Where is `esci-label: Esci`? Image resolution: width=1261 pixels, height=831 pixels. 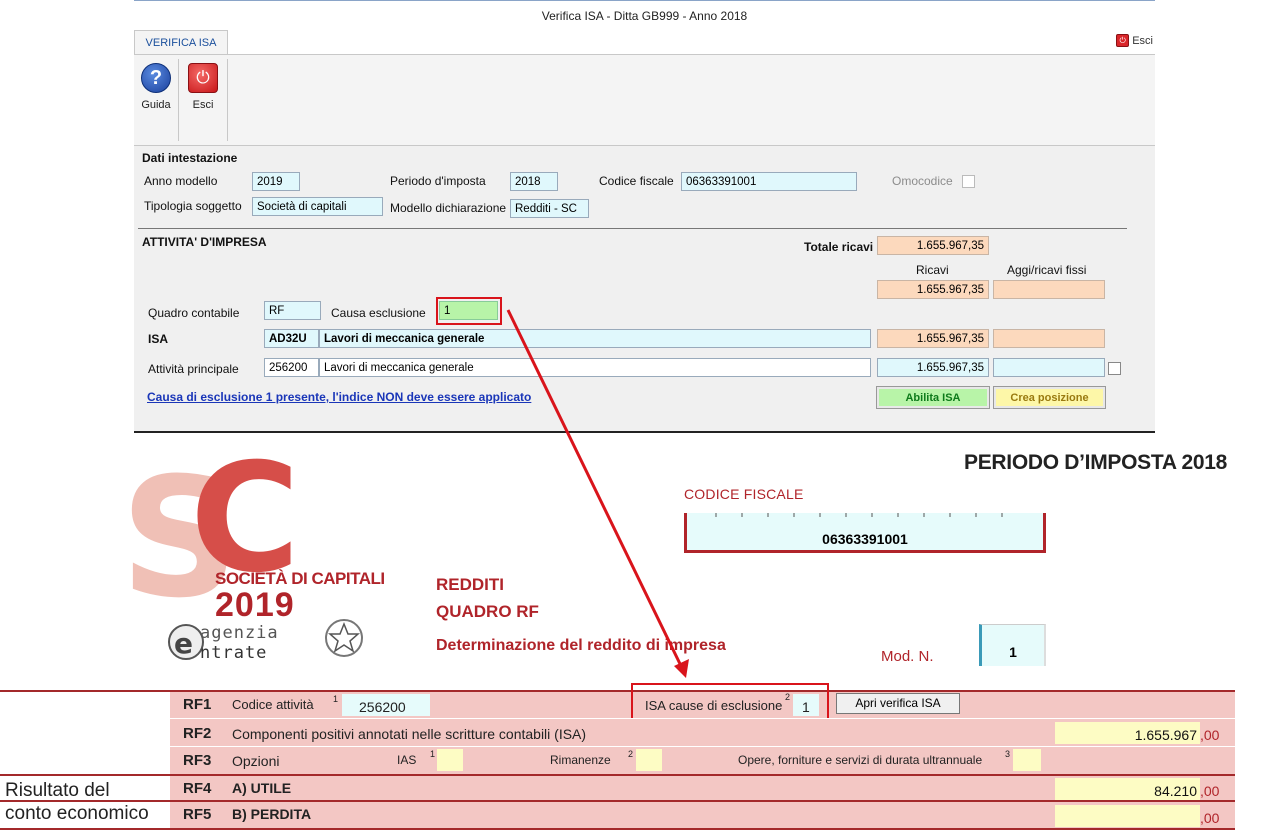 esci-label: Esci is located at coordinates (203, 105).